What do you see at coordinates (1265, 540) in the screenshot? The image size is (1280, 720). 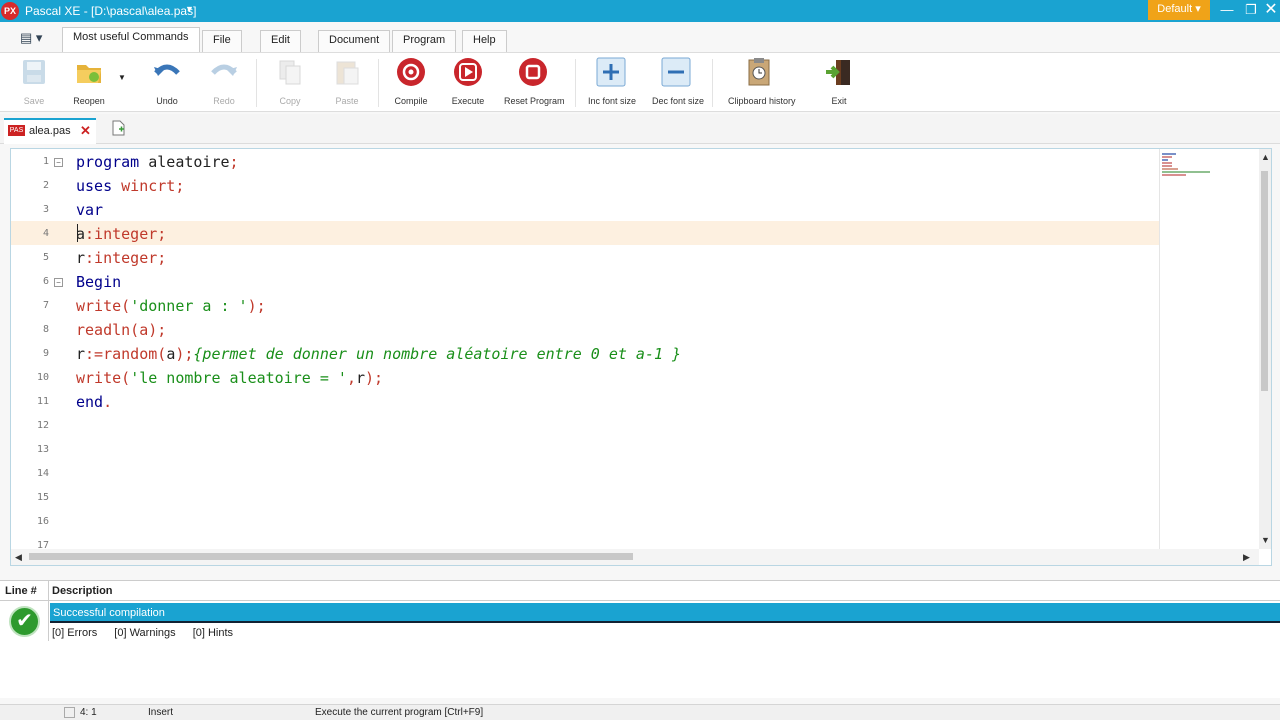 I see `scroll-down-icon: ▼` at bounding box center [1265, 540].